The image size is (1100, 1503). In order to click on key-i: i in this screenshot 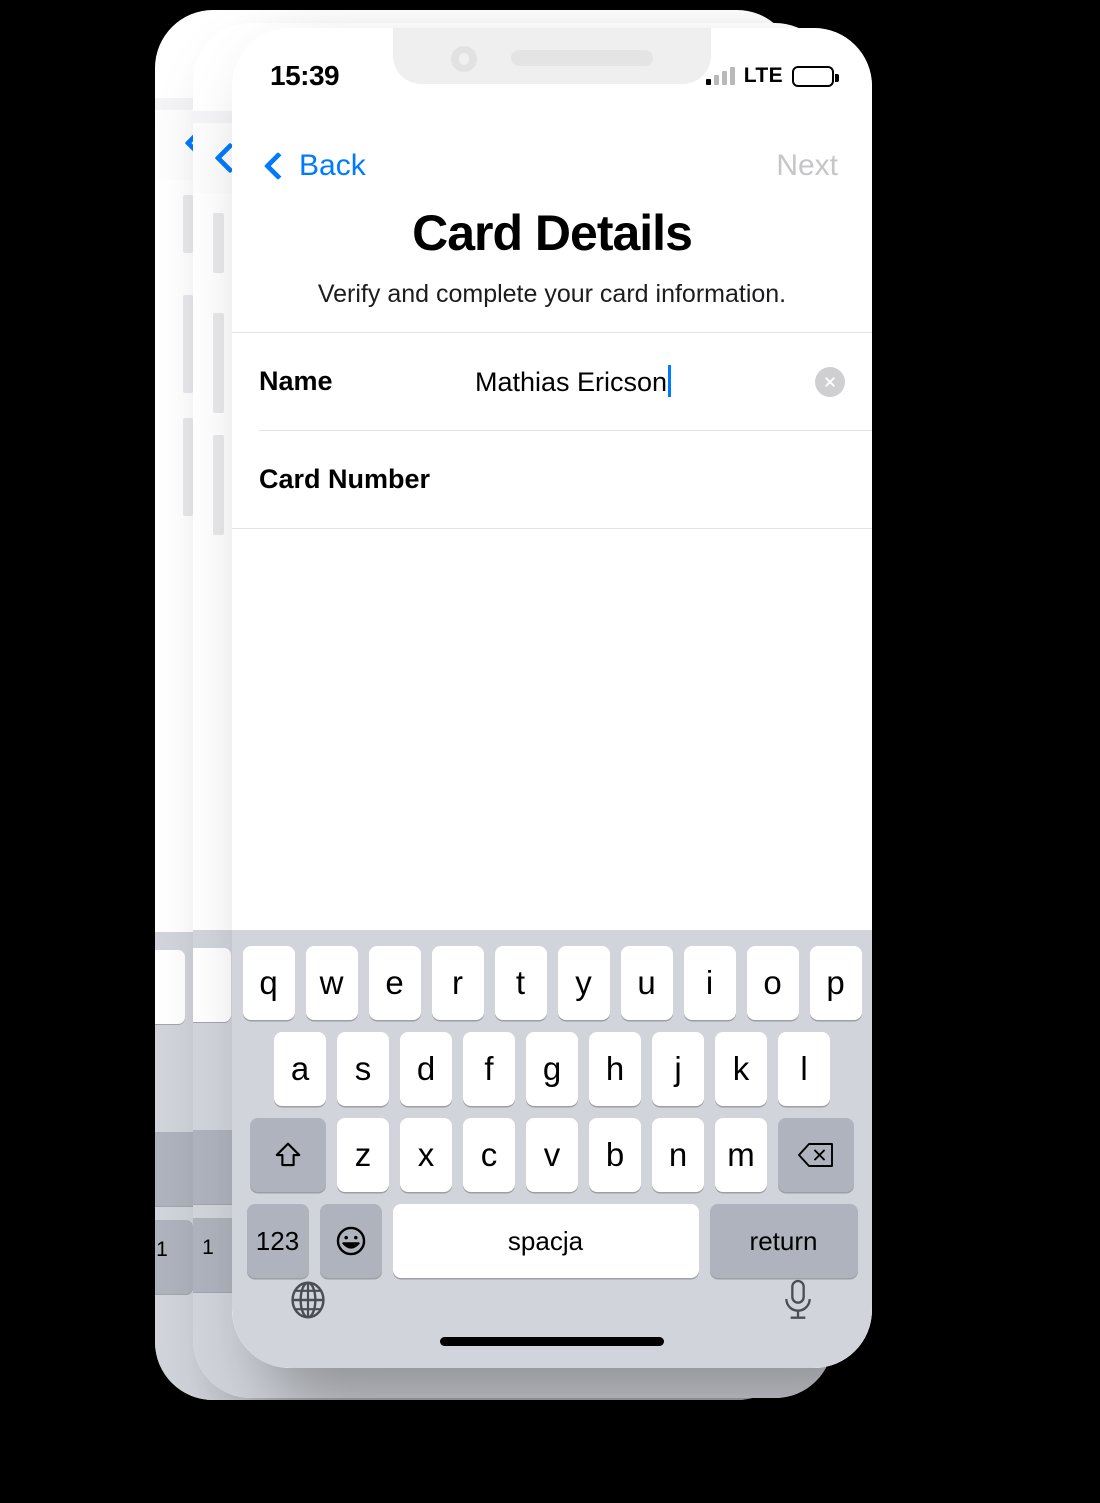, I will do `click(709, 983)`.